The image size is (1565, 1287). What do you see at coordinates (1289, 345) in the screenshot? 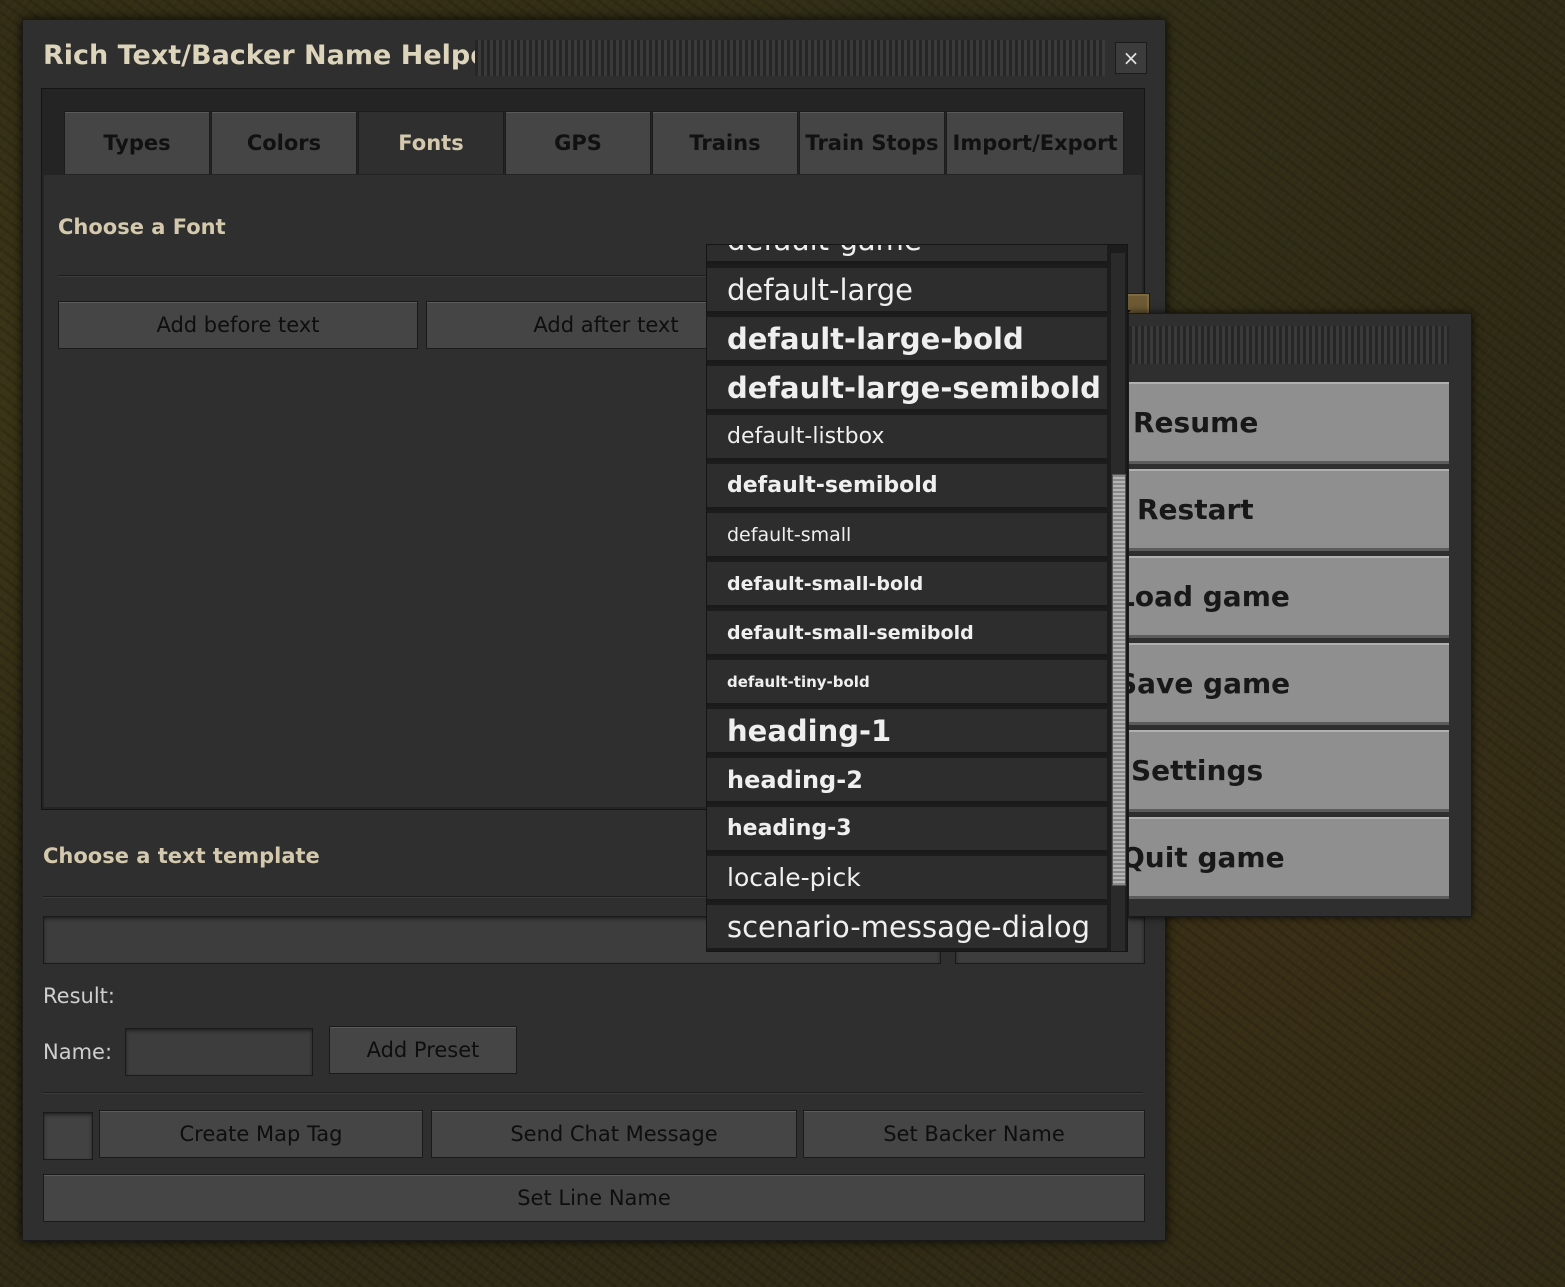
I see `menu-drag-handle` at bounding box center [1289, 345].